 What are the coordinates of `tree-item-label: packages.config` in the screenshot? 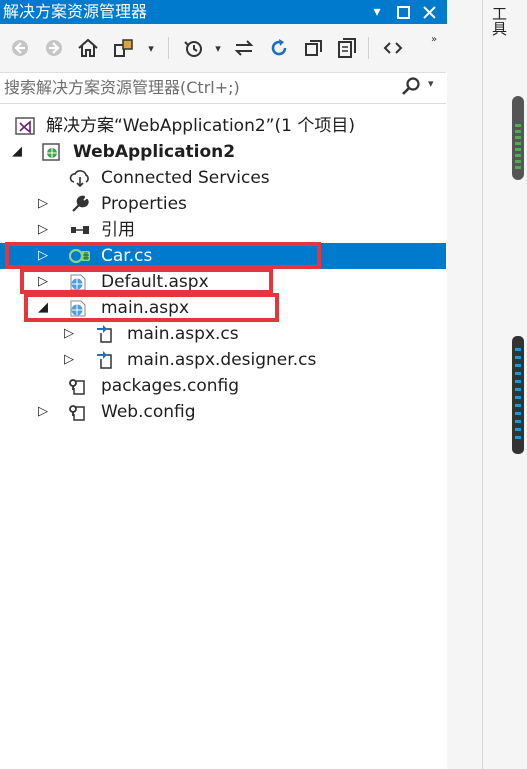 It's located at (170, 386).